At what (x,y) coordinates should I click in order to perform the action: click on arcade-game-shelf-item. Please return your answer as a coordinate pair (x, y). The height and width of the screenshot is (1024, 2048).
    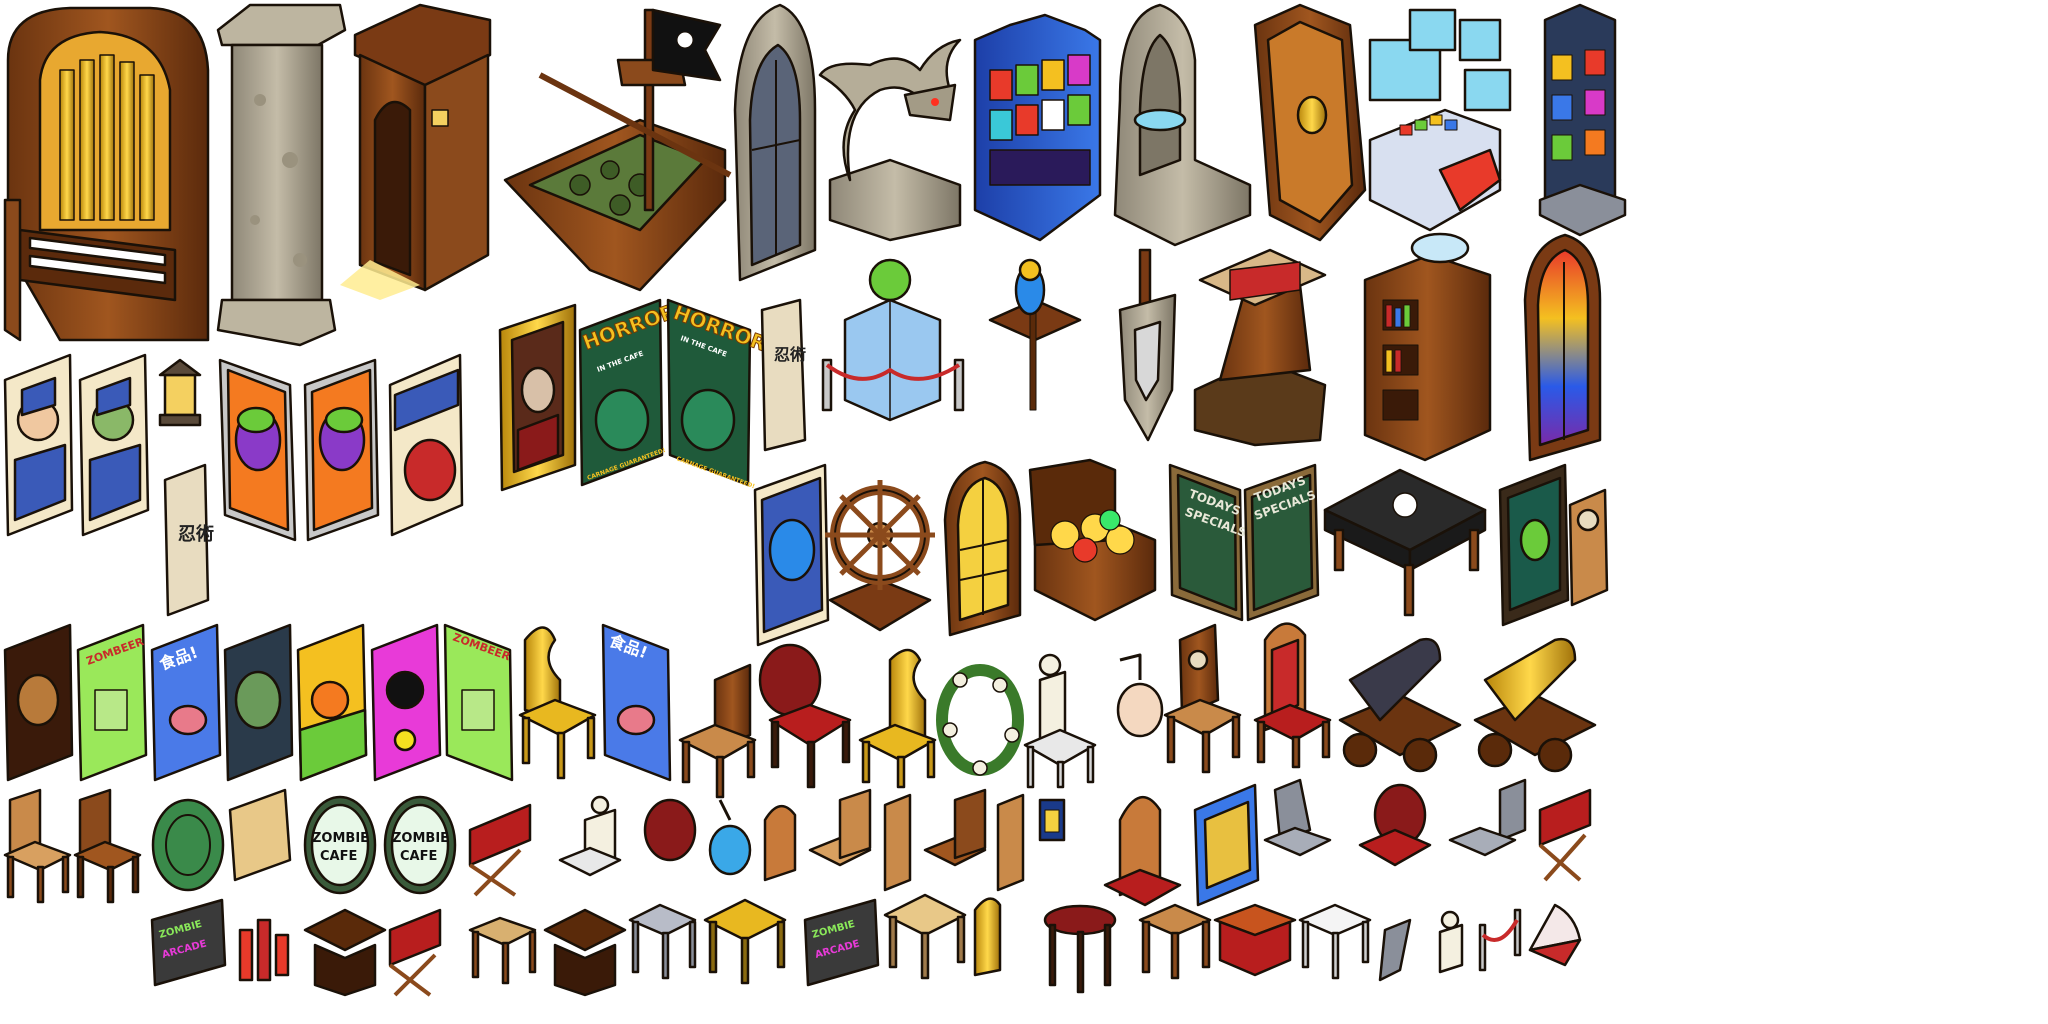
    Looking at the image, I should click on (1037, 127).